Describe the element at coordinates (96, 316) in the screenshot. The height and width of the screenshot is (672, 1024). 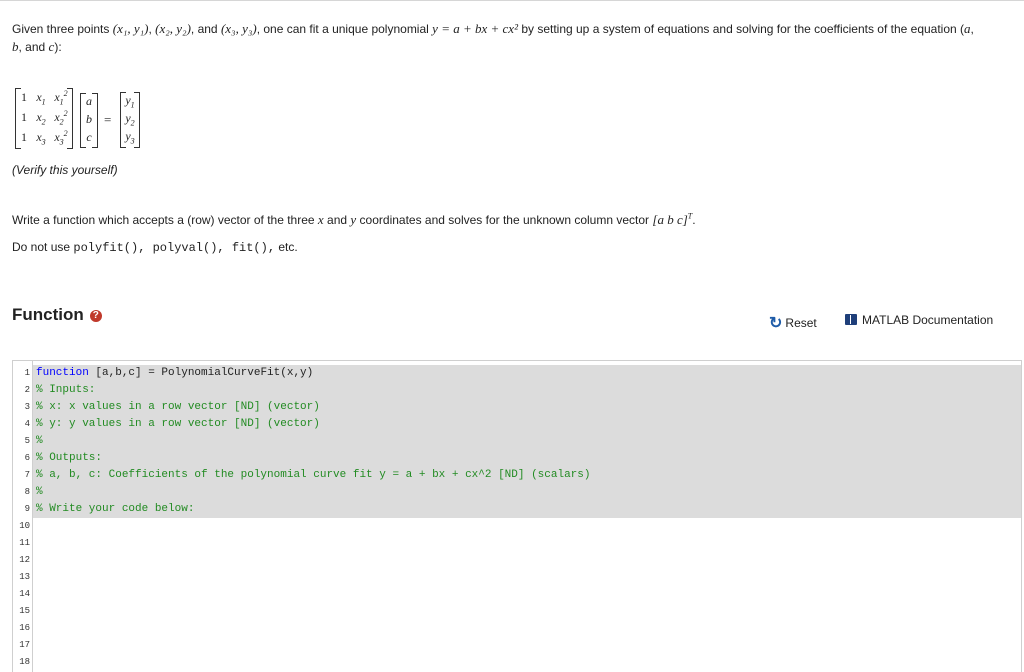
I see `help-icon: ?` at that location.